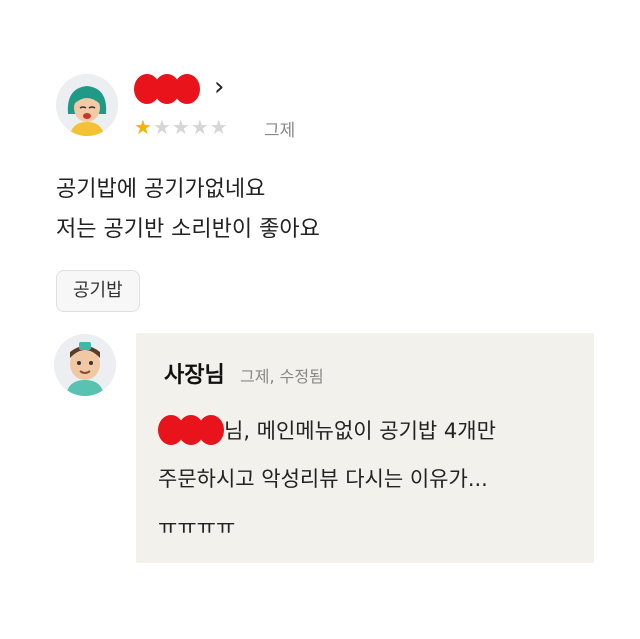 Image resolution: width=640 pixels, height=639 pixels. I want to click on review-body: 공기밥에 공기가없네요 저는 공기반 소리반이 좋아요, so click(188, 210).